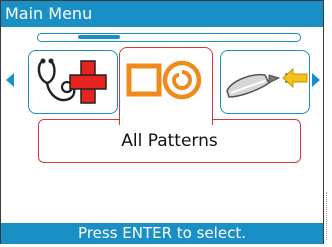 The width and height of the screenshot is (332, 247). Describe the element at coordinates (316, 80) in the screenshot. I see `right-arrow-icon` at that location.